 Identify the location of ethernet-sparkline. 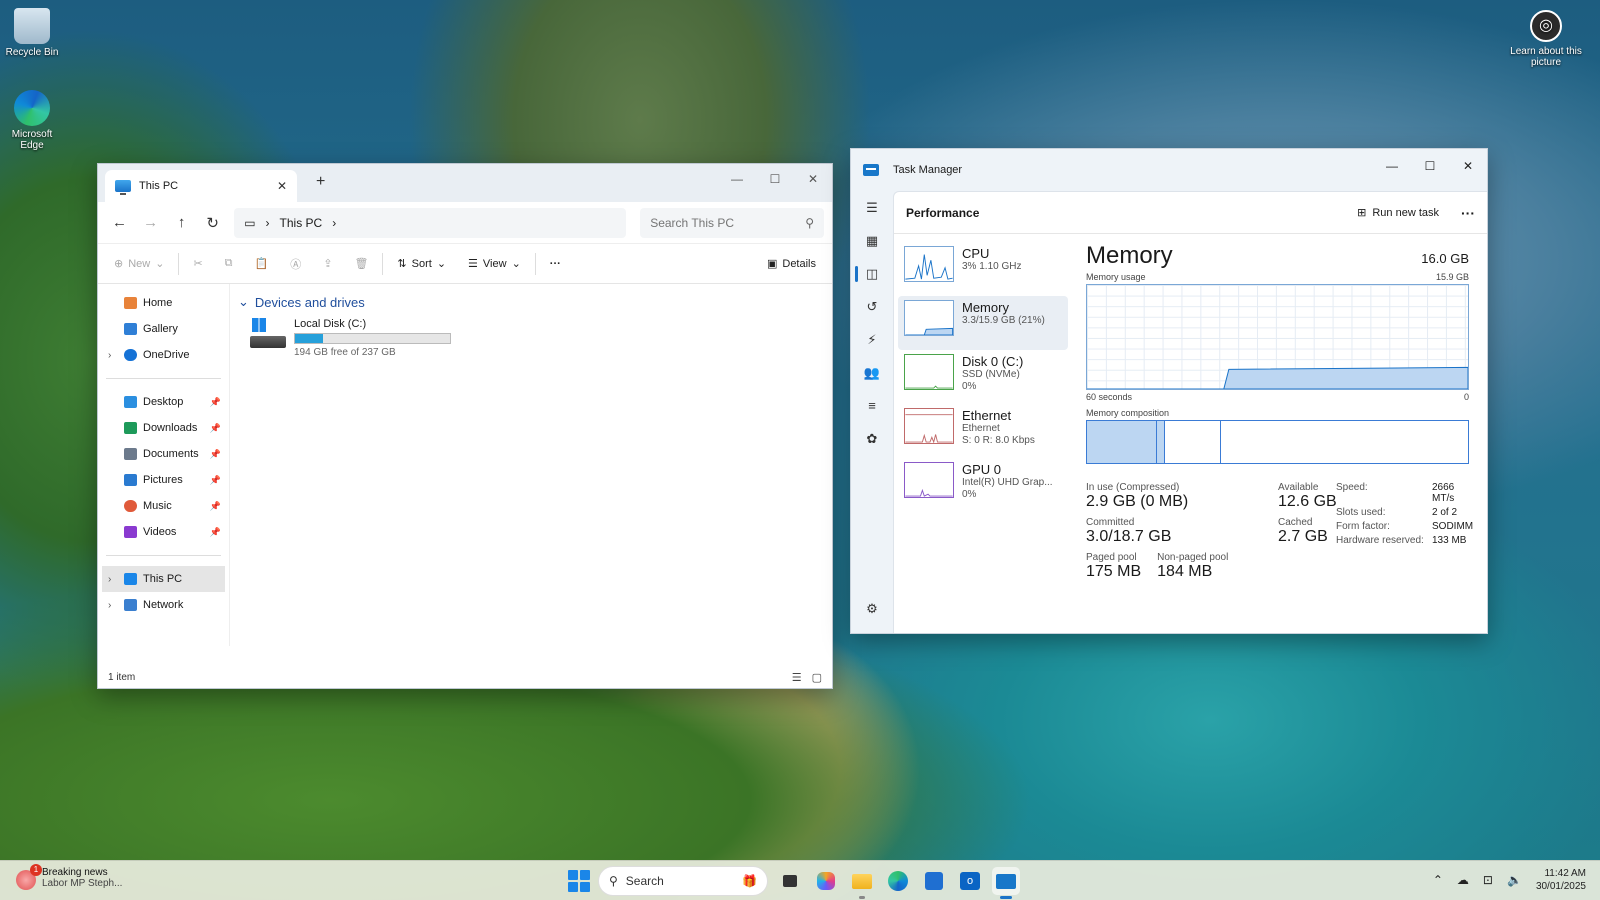
(929, 426).